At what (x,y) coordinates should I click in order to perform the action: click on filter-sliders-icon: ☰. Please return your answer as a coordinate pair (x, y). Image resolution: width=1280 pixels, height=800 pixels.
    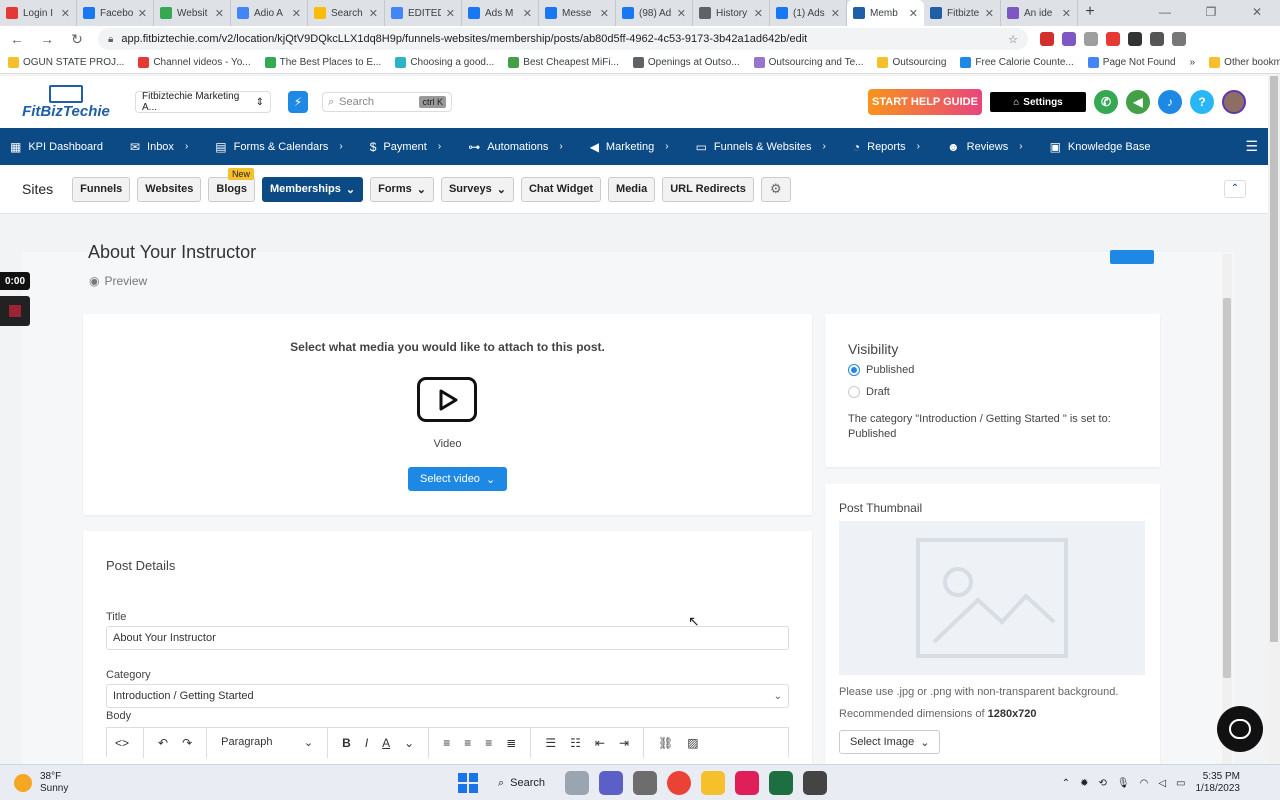
    Looking at the image, I should click on (1251, 146).